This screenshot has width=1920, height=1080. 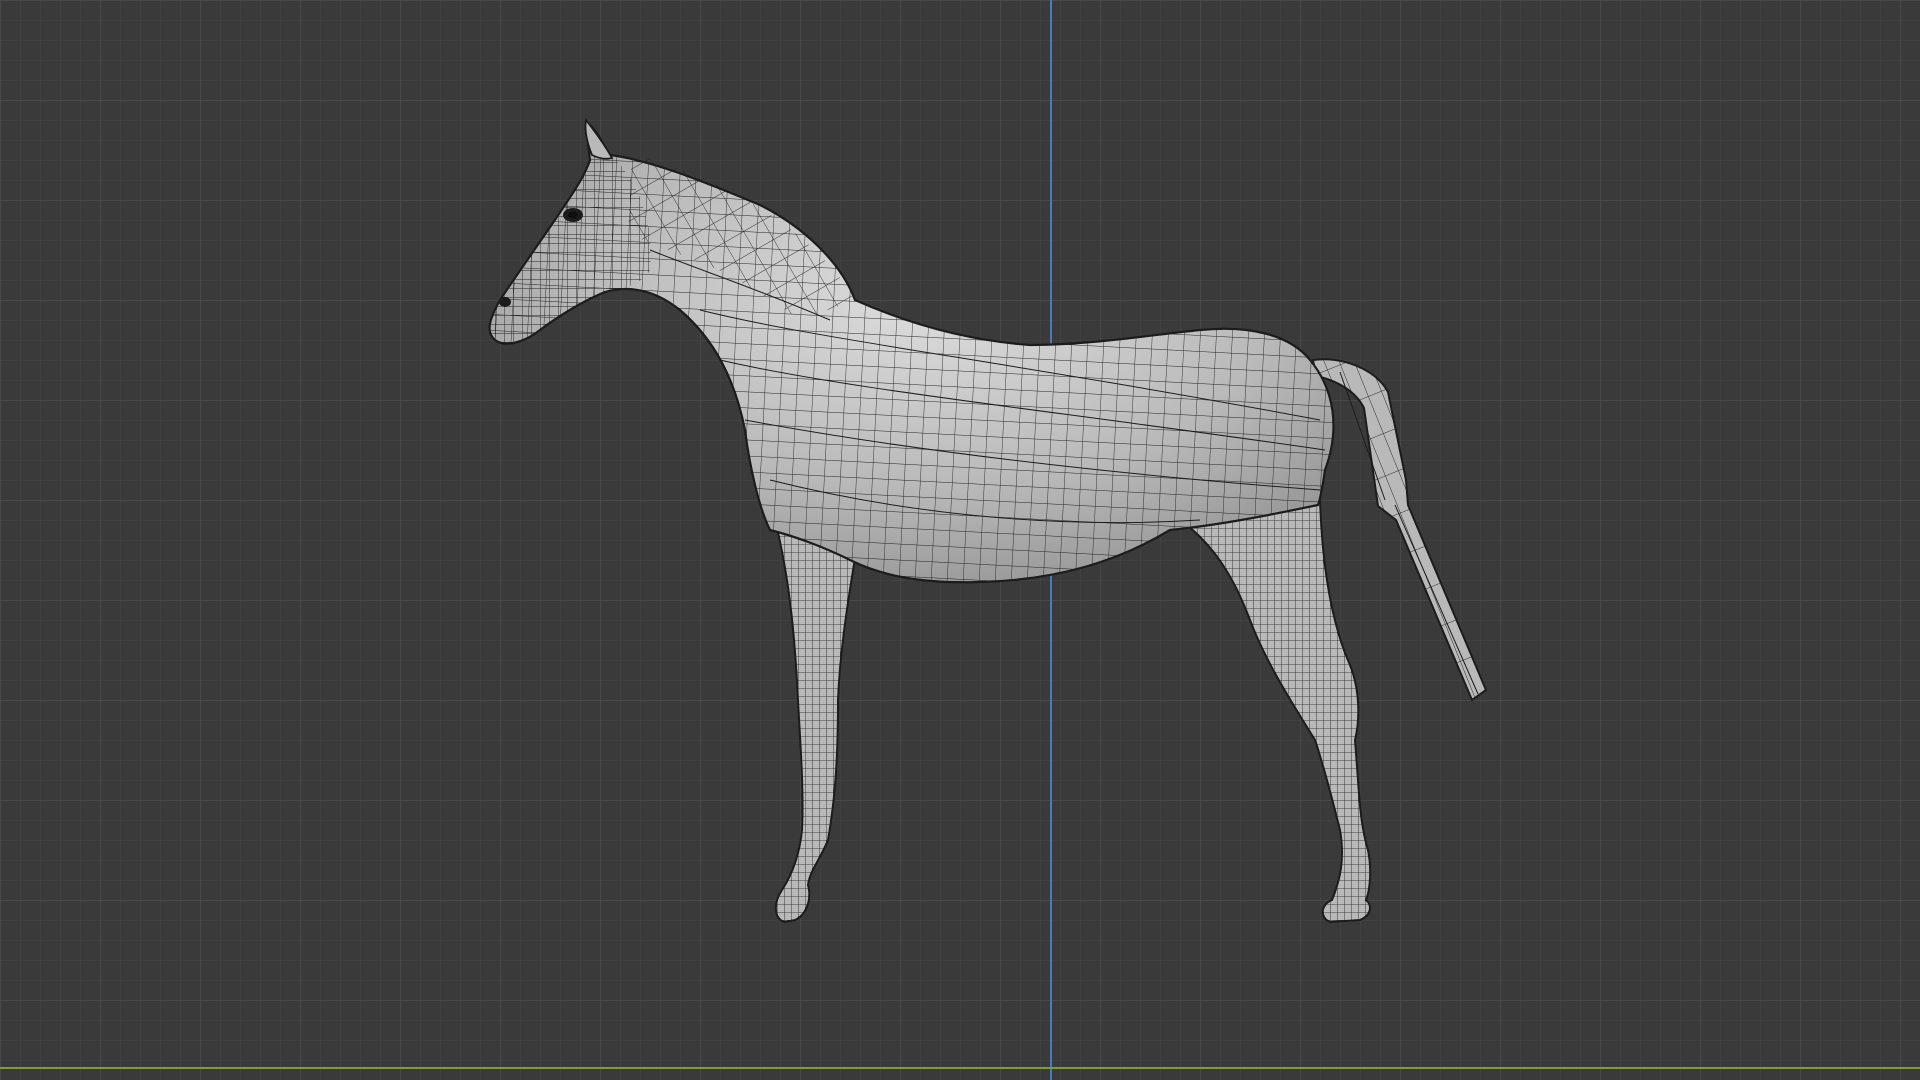 What do you see at coordinates (573, 215) in the screenshot?
I see `horse-eye` at bounding box center [573, 215].